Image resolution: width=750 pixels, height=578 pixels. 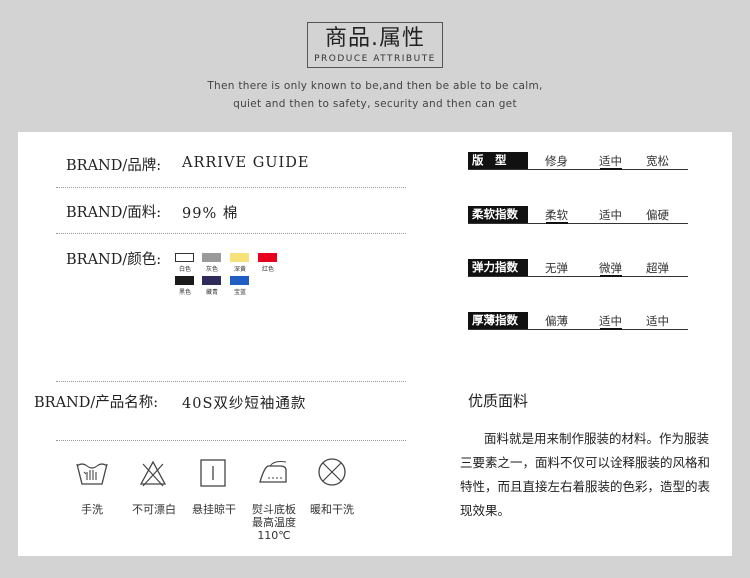 I want to click on attribute-option: 超弹, so click(x=657, y=268).